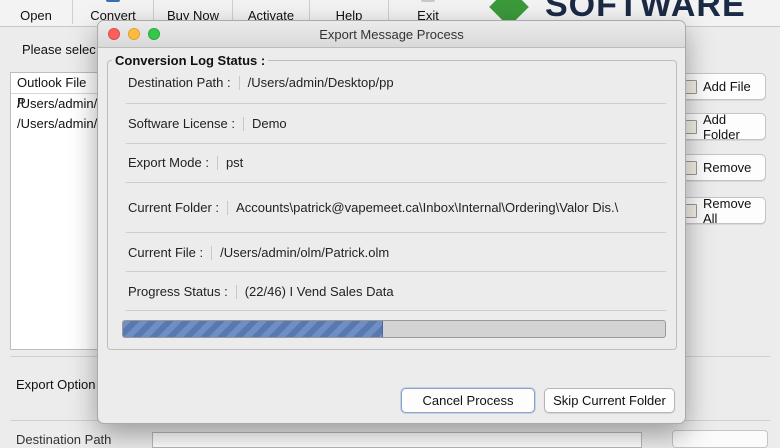 Image resolution: width=780 pixels, height=448 pixels. I want to click on folder-icon, so click(691, 126).